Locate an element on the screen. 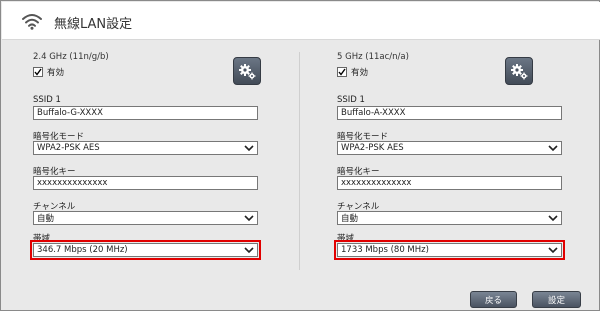 The image size is (600, 311). column-divider is located at coordinates (299, 161).